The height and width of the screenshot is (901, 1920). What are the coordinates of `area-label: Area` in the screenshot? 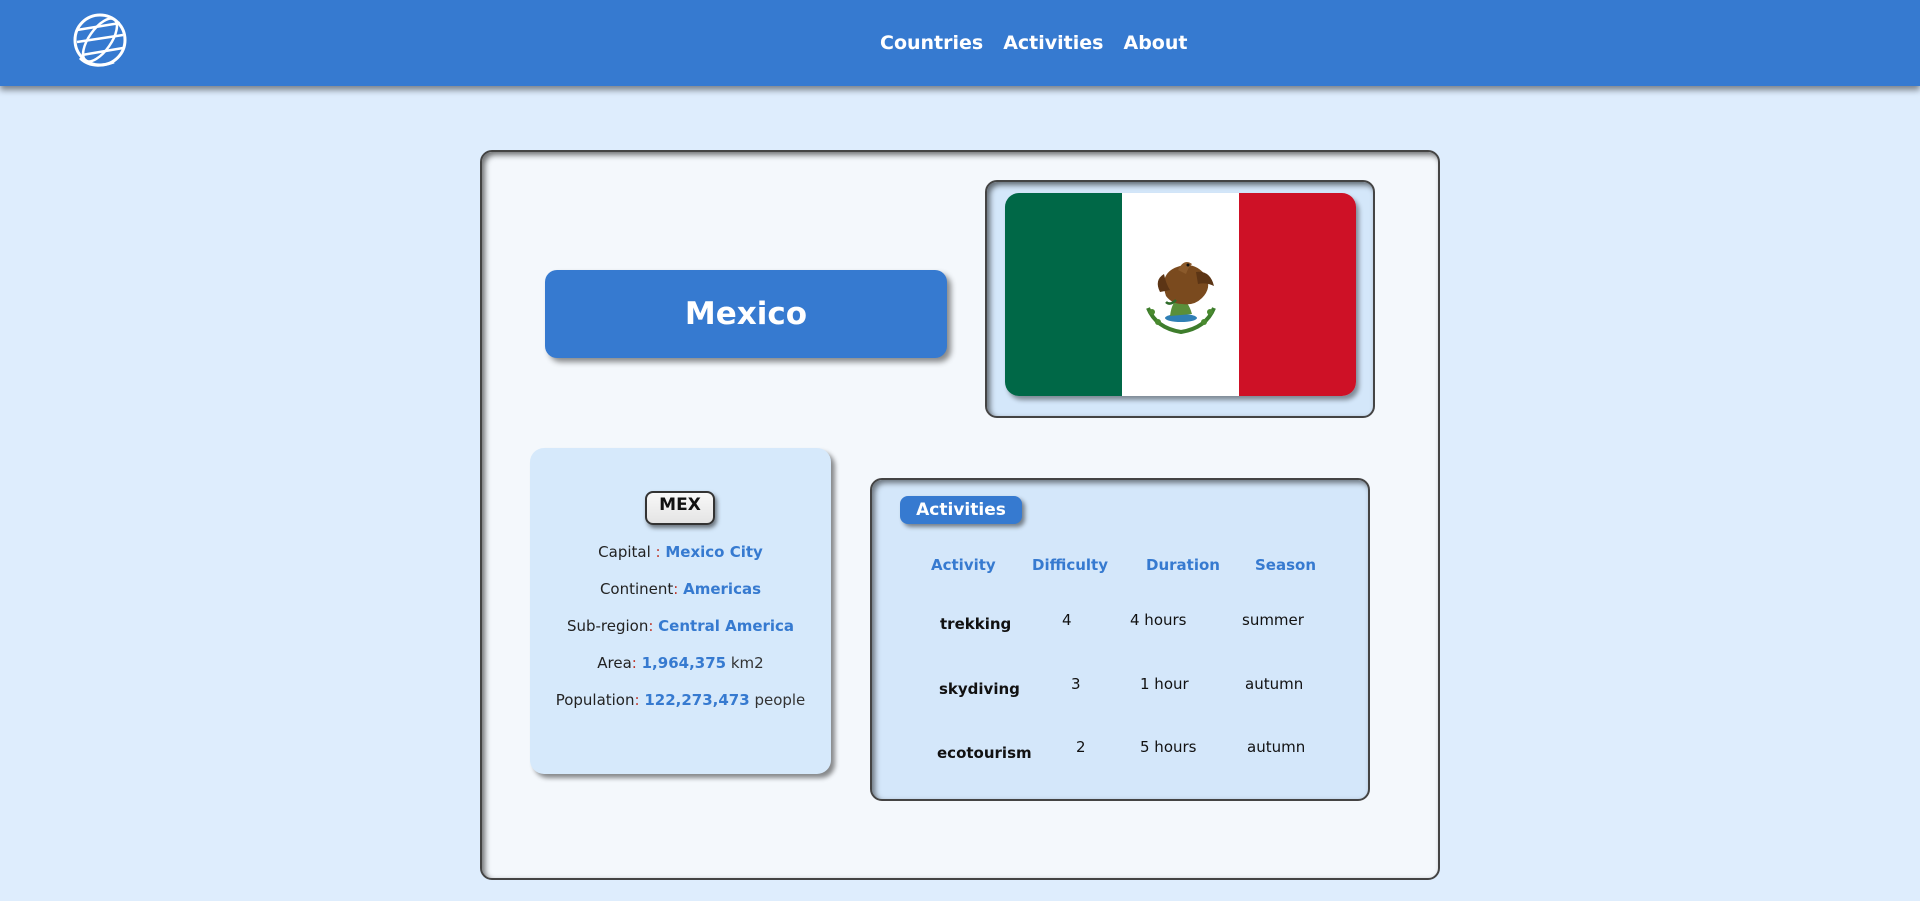 It's located at (614, 663).